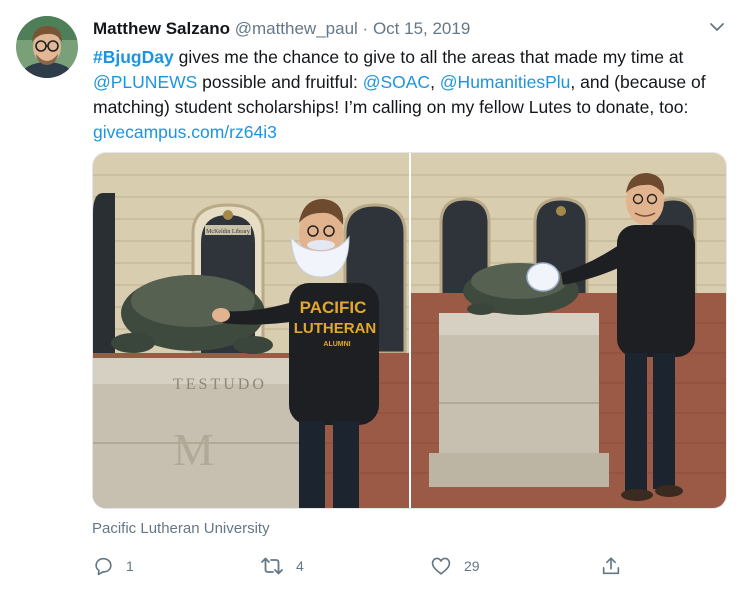 The image size is (744, 602). I want to click on hoodie-line-3: ALUMNI, so click(336, 344).